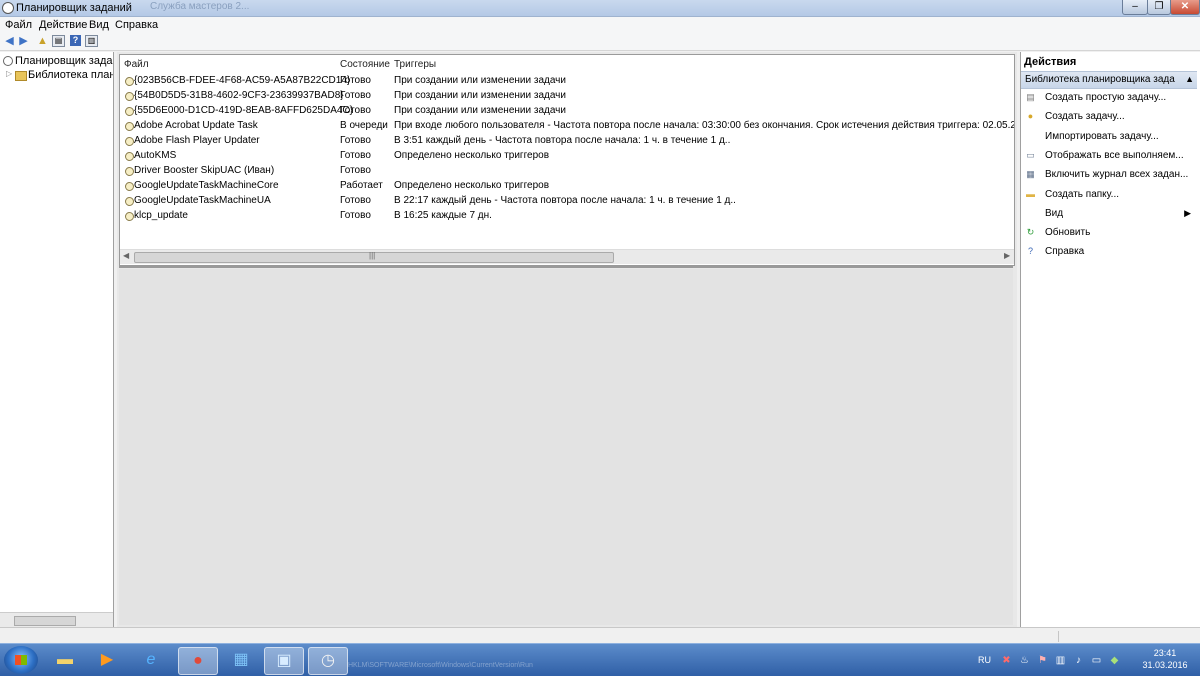  Describe the element at coordinates (364, 125) in the screenshot. I see `task-state: В очереди` at that location.